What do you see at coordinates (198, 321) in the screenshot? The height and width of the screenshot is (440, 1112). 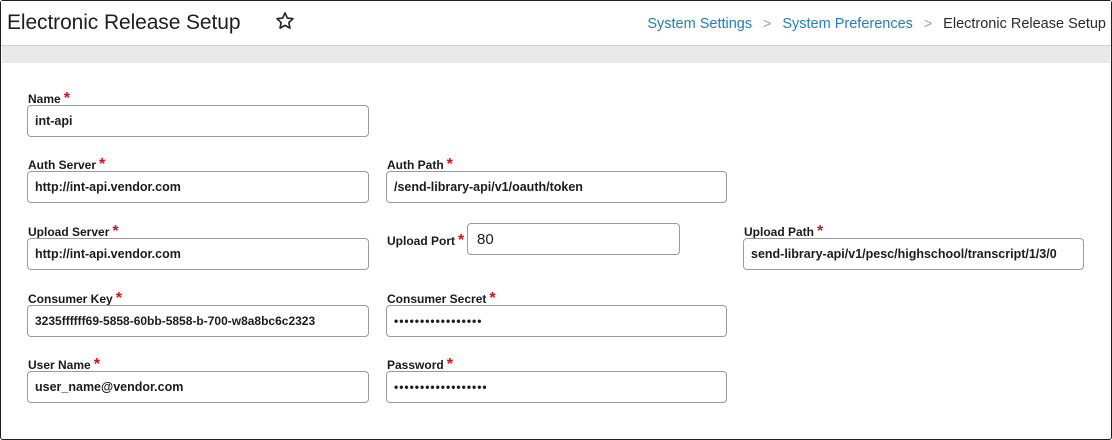 I see `consumer-key-input` at bounding box center [198, 321].